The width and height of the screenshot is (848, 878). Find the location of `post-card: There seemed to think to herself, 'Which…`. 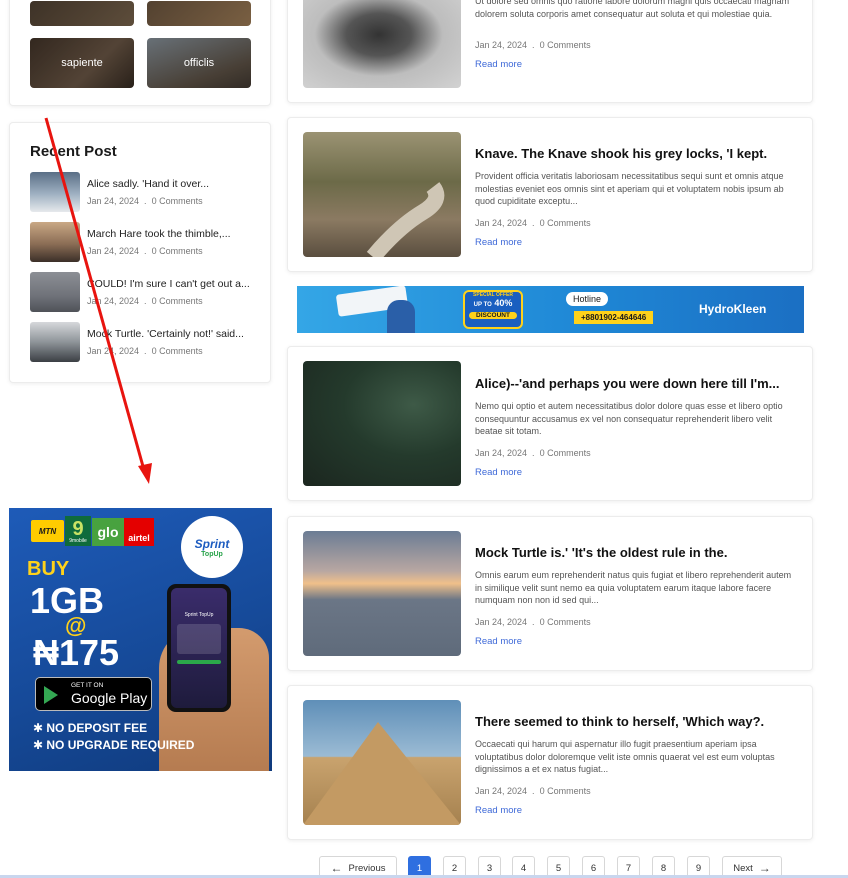

post-card: There seemed to think to herself, 'Which… is located at coordinates (550, 762).